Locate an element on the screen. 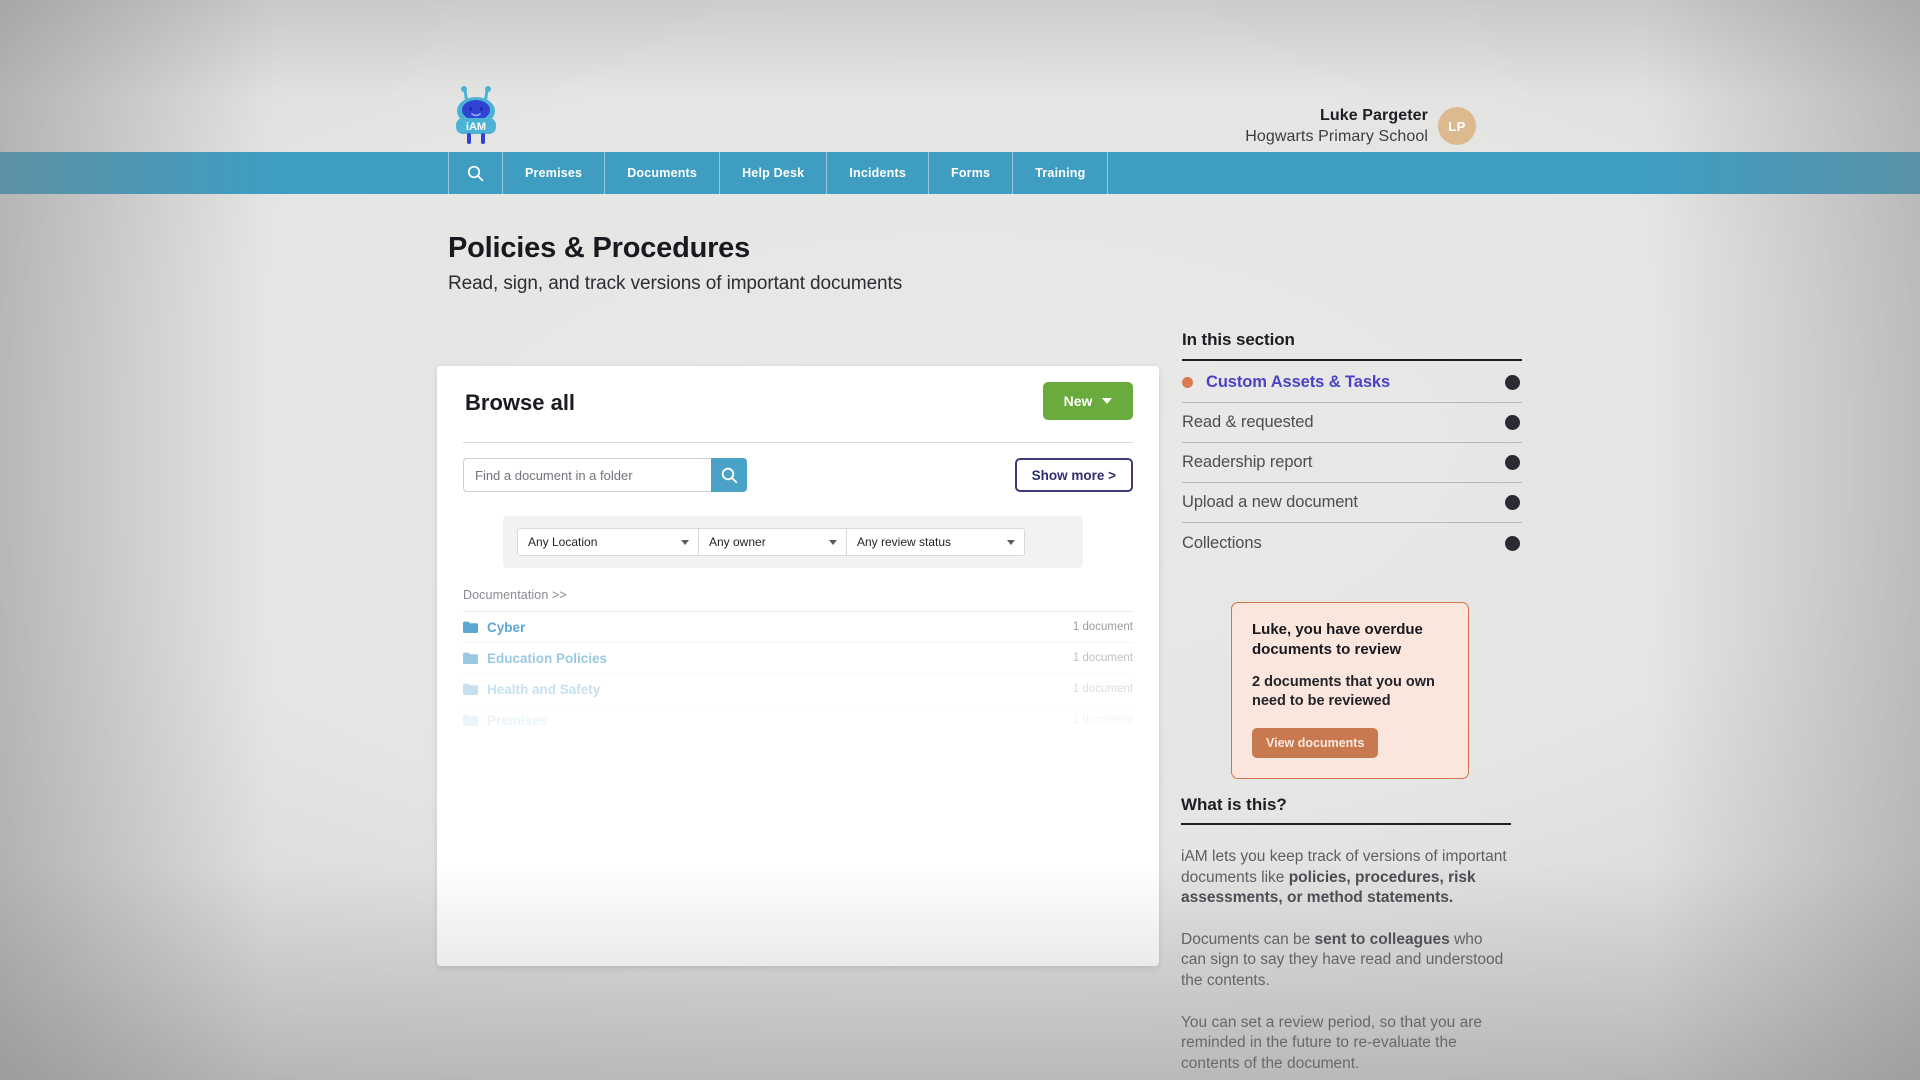 The image size is (1920, 1080). sidebar-item-readership-report: Readership report is located at coordinates (1352, 463).